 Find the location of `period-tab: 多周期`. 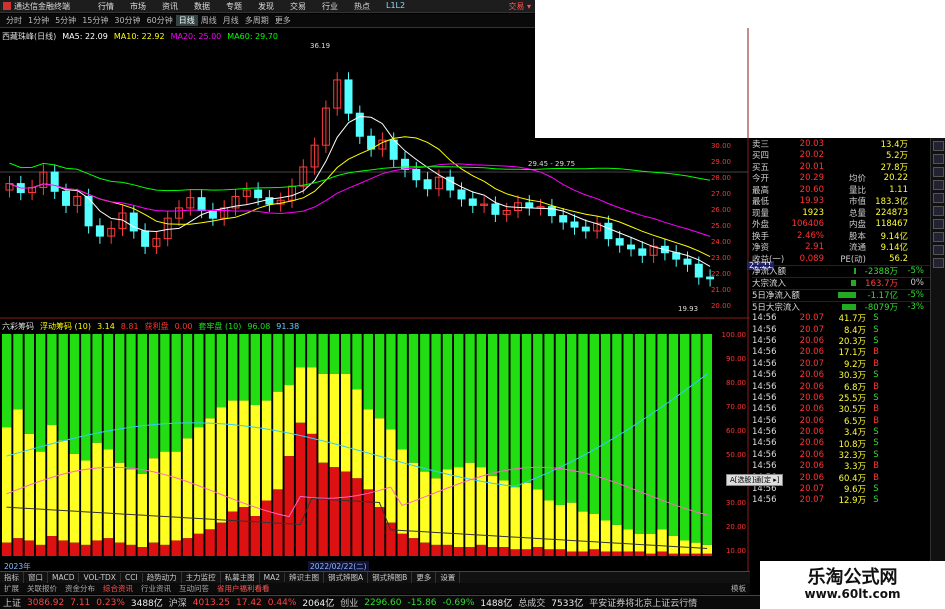

period-tab: 多周期 is located at coordinates (257, 20).